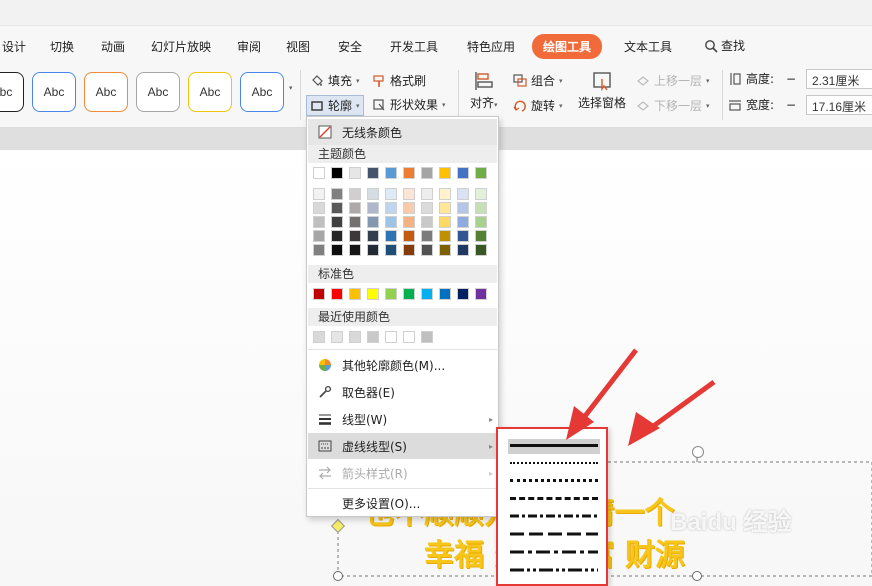 Image resolution: width=872 pixels, height=586 pixels. I want to click on width-input: 17.16厘米, so click(839, 105).